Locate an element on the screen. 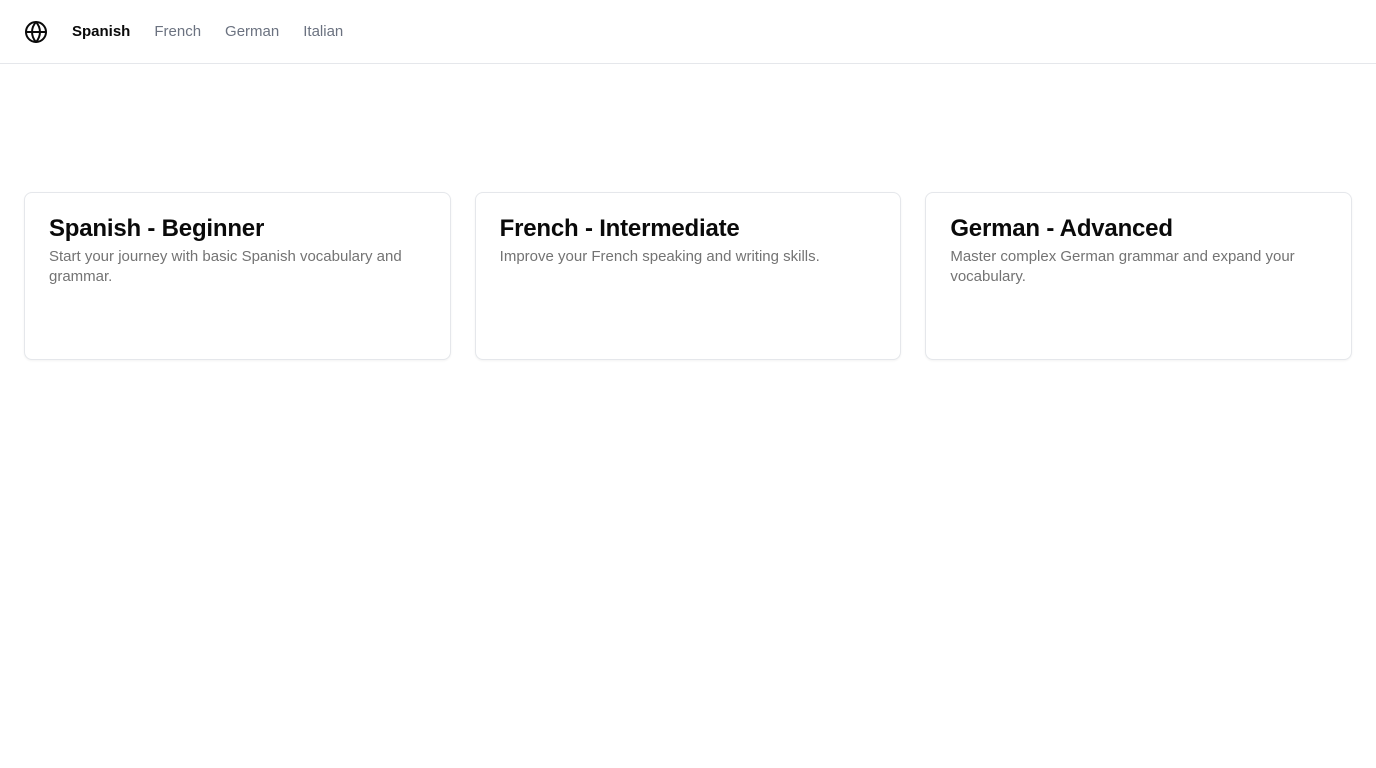  language-nav: Spanish French German Italian is located at coordinates (207, 32).